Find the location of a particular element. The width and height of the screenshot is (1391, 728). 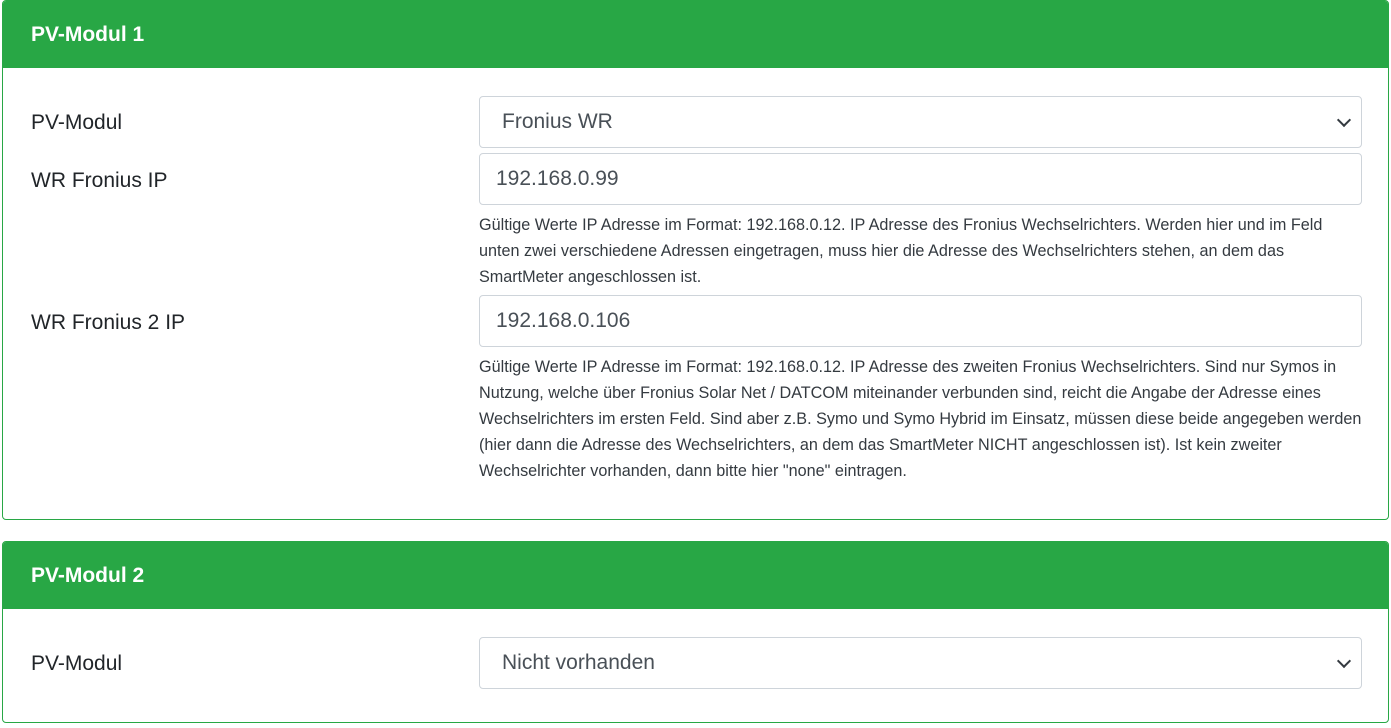

pv-modul-2-header: PV-Modul 2 is located at coordinates (695, 575).